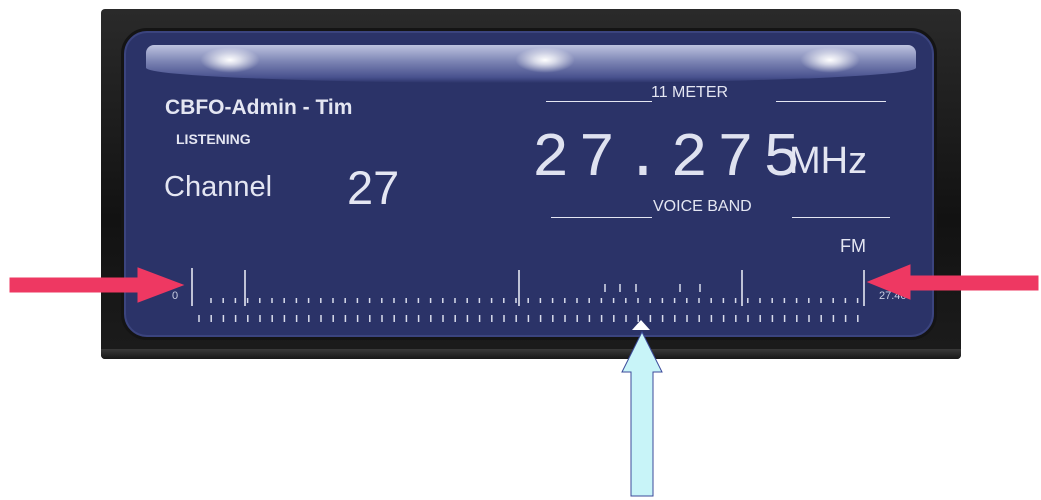 This screenshot has height=500, width=1041. I want to click on left-arrow-annotation, so click(97, 285).